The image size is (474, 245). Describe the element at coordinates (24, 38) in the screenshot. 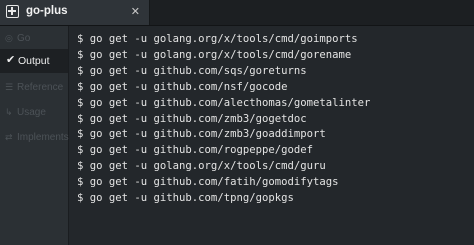

I see `sidebar-item-label: Go` at that location.